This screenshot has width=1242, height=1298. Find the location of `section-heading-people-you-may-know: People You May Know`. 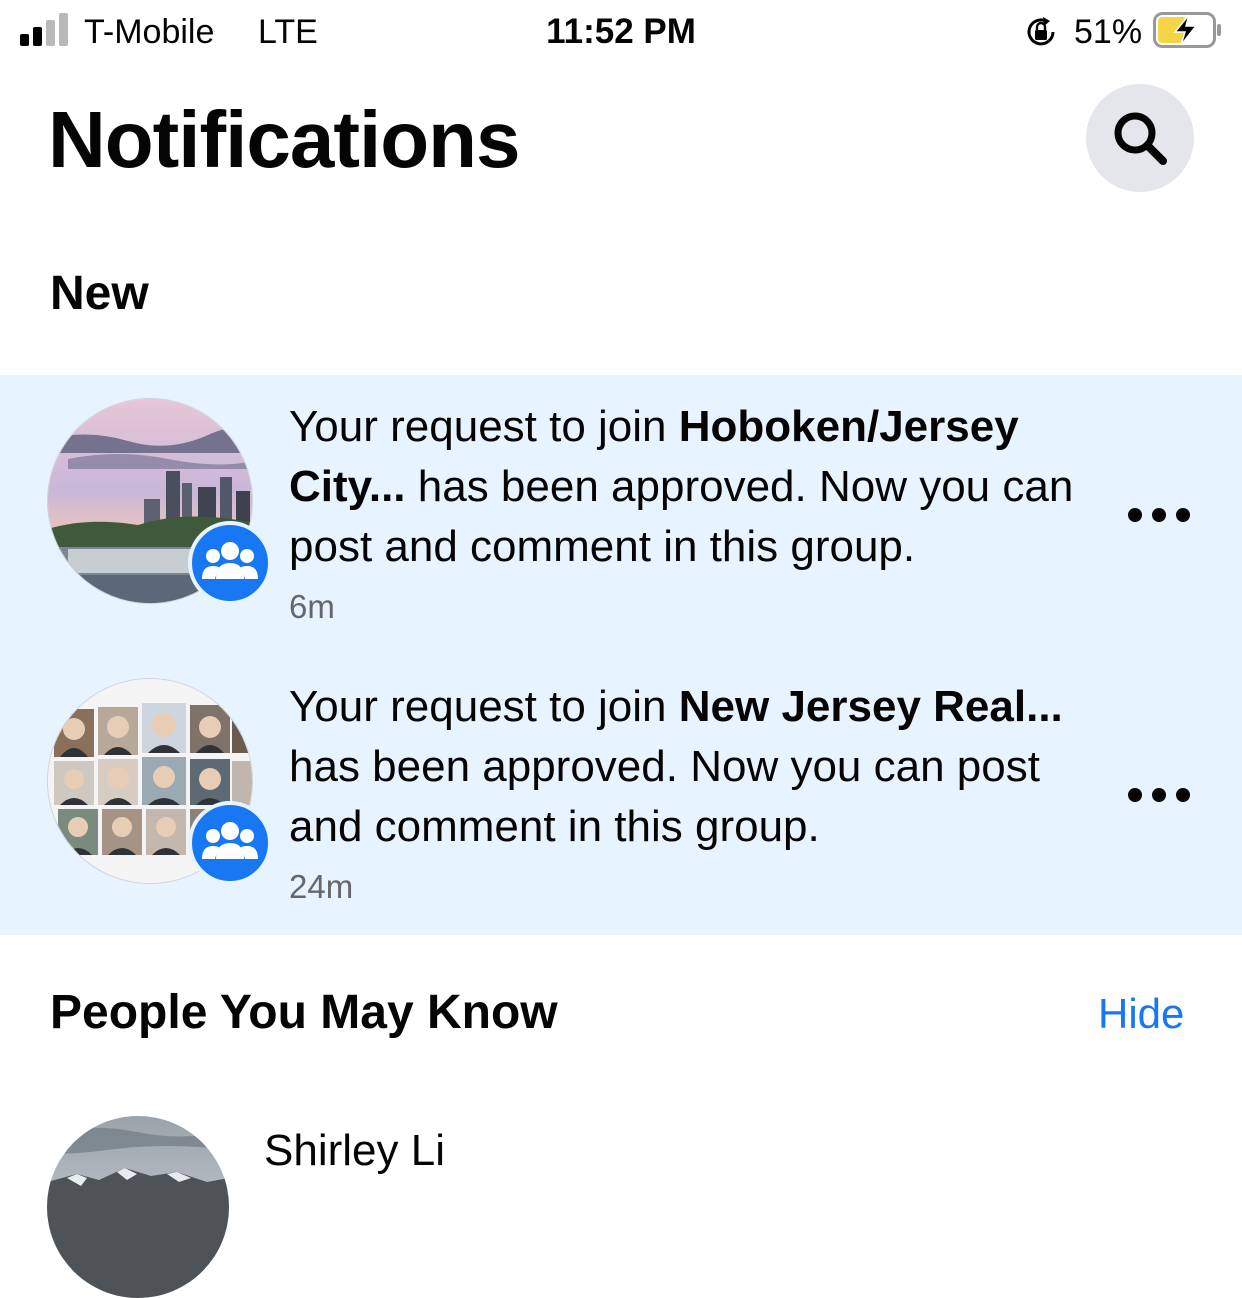

section-heading-people-you-may-know: People You May Know is located at coordinates (304, 1012).